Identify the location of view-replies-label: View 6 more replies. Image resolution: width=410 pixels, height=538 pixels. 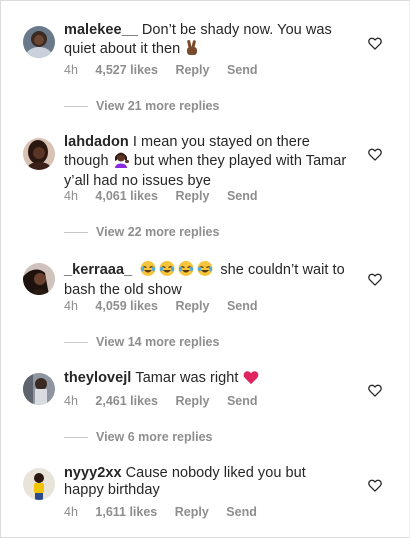
(154, 437).